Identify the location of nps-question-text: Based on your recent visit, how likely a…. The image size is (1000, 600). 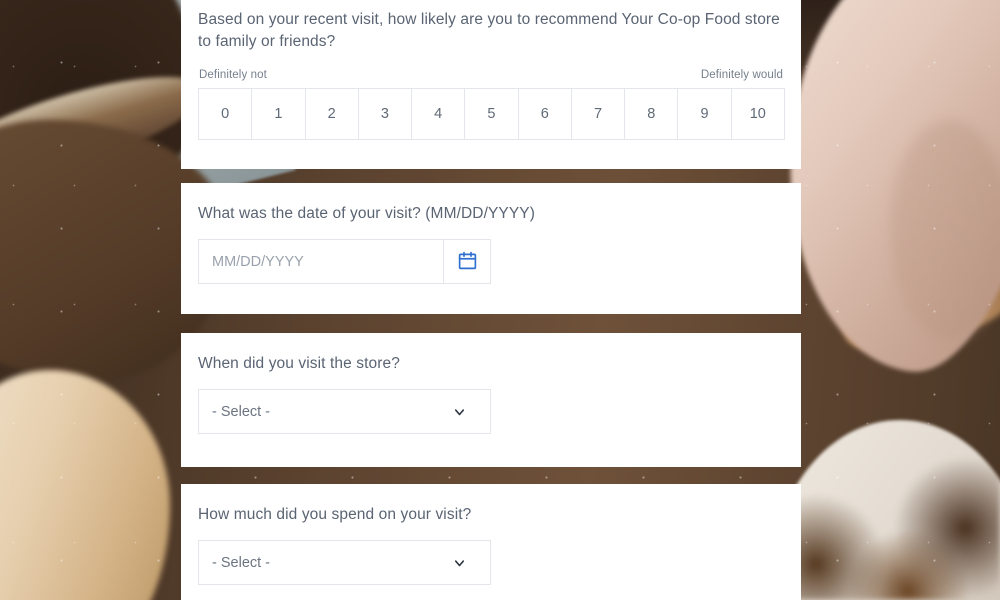
(489, 31).